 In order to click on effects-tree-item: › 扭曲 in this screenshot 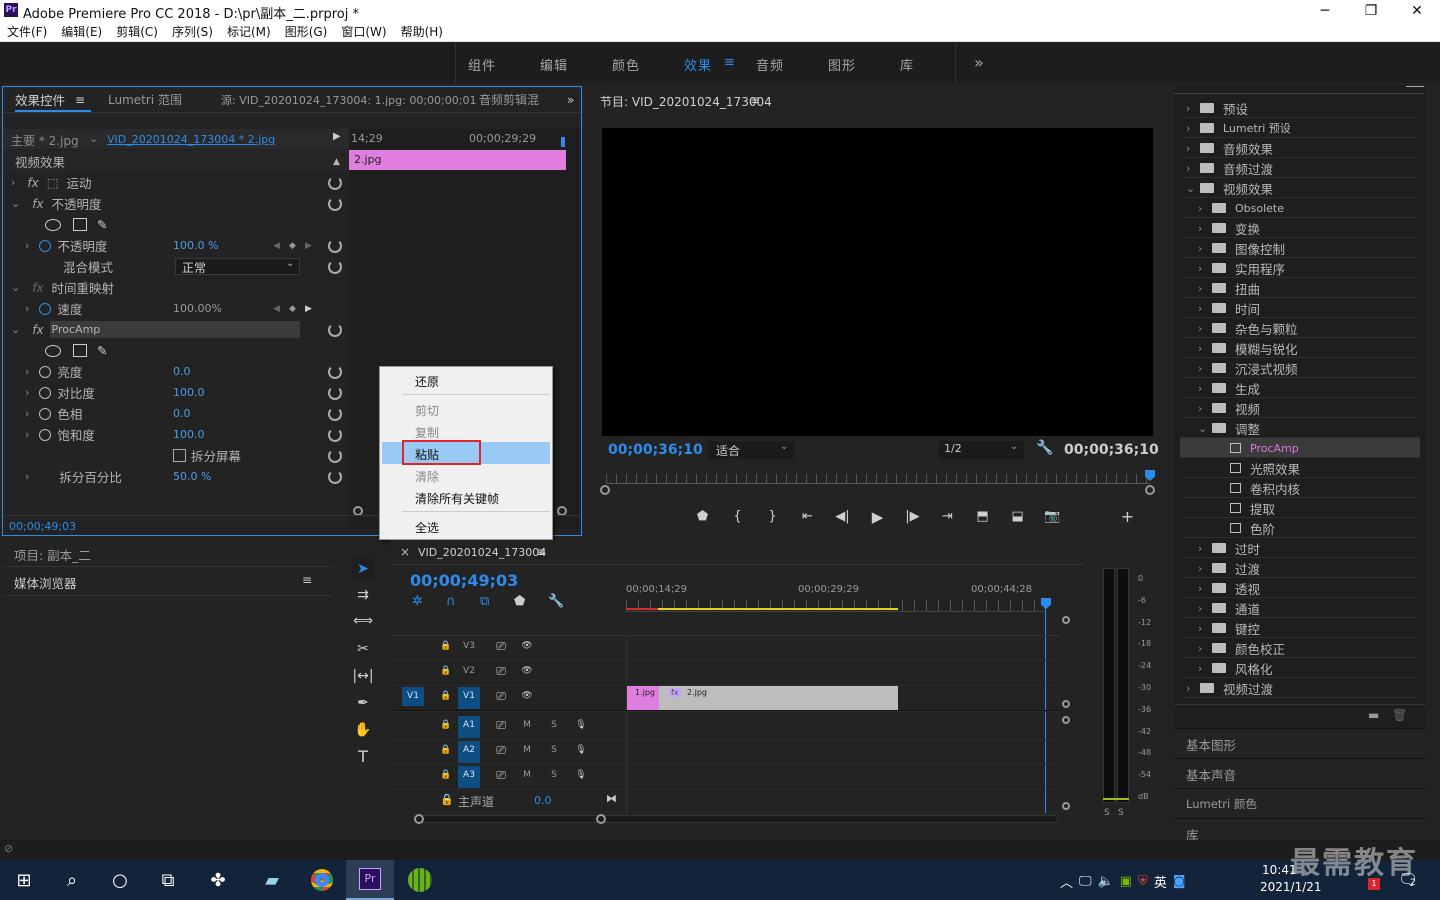, I will do `click(1300, 288)`.